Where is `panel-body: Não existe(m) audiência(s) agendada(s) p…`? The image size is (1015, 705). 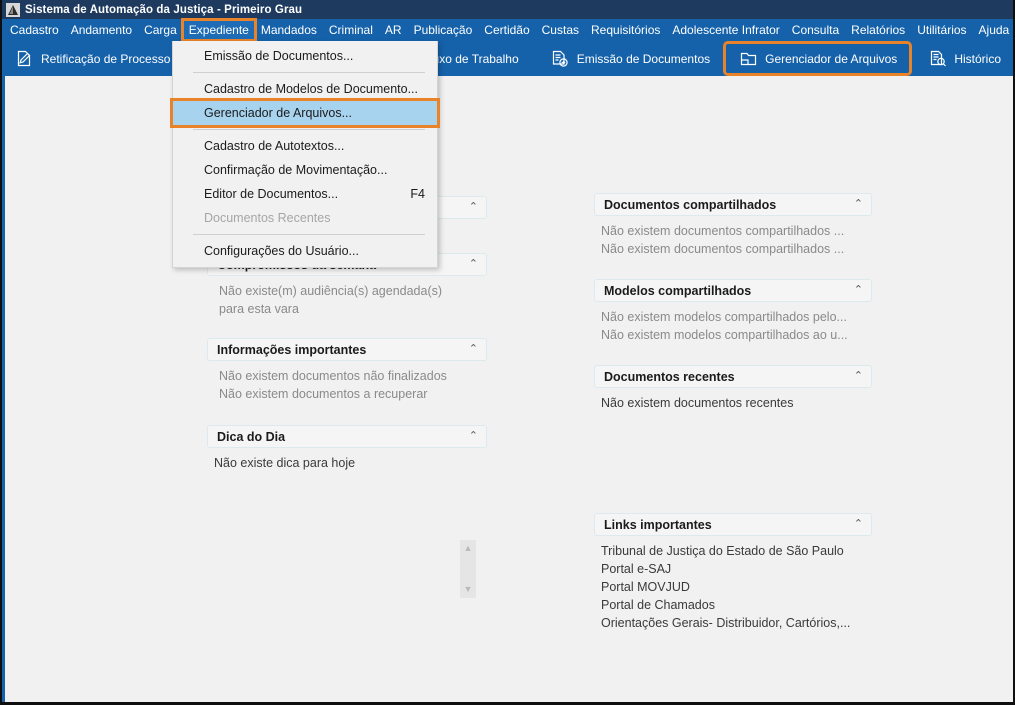
panel-body: Não existe(m) audiência(s) agendada(s) p… is located at coordinates (347, 298).